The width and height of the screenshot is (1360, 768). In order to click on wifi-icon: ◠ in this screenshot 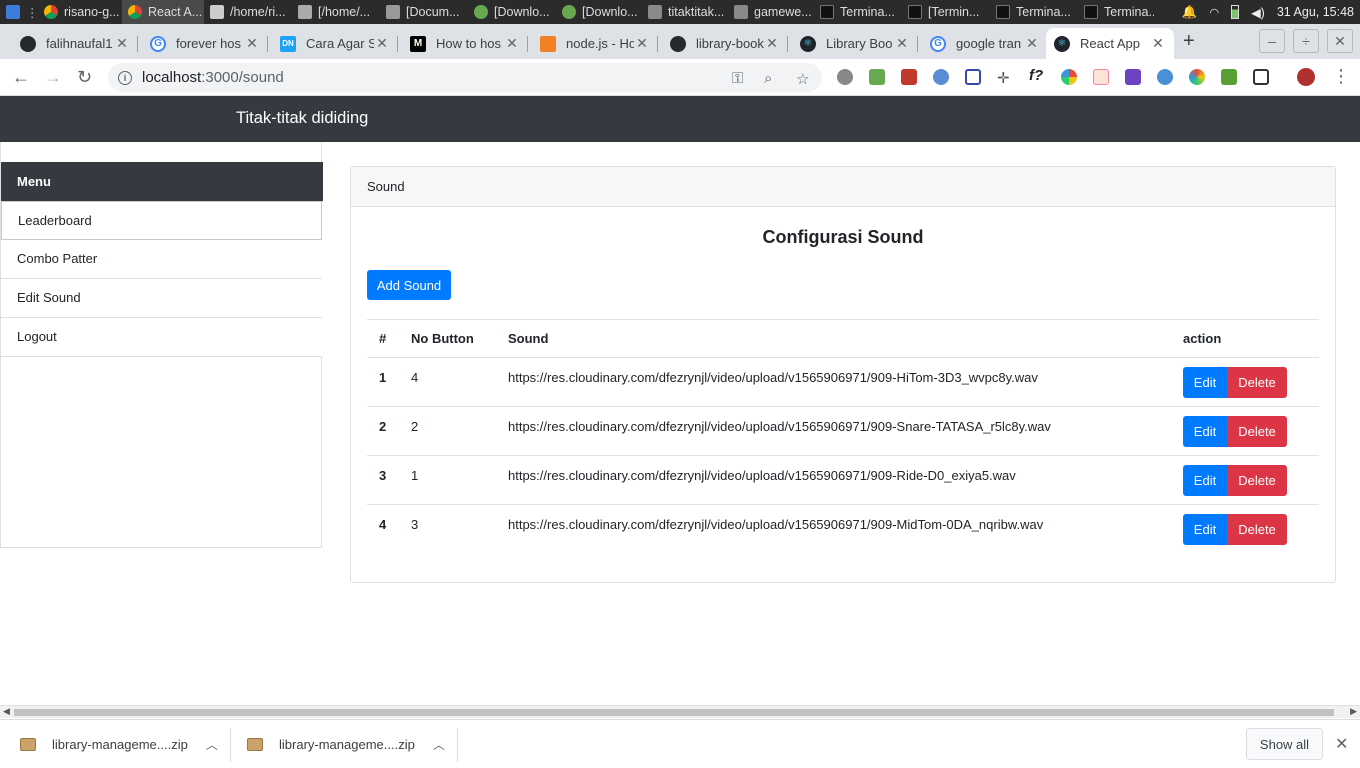, I will do `click(1214, 12)`.